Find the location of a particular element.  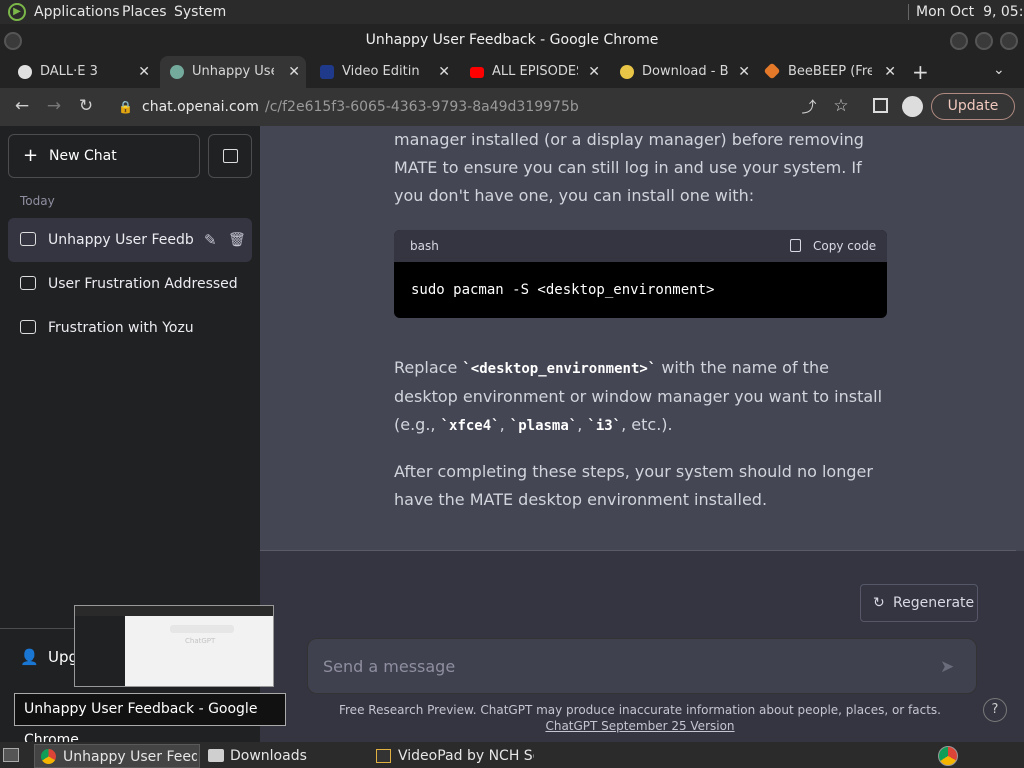

tab-all-episodes: ALL EPISODES ✕ is located at coordinates (533, 72).